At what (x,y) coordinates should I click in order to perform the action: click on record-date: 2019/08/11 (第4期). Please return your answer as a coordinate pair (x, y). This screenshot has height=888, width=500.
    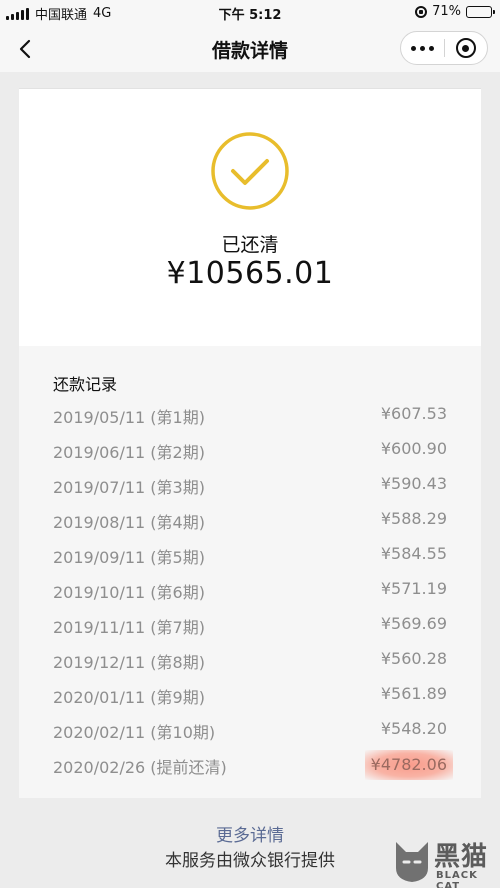
    Looking at the image, I should click on (129, 522).